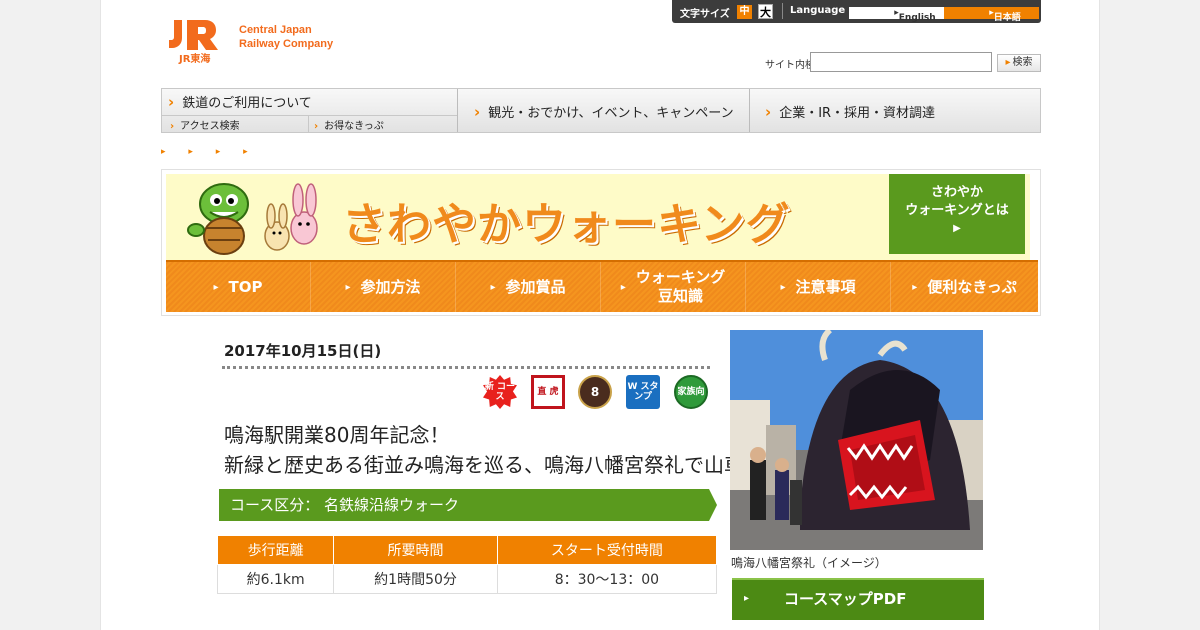  I want to click on tab-label: 参加賞品, so click(535, 286).